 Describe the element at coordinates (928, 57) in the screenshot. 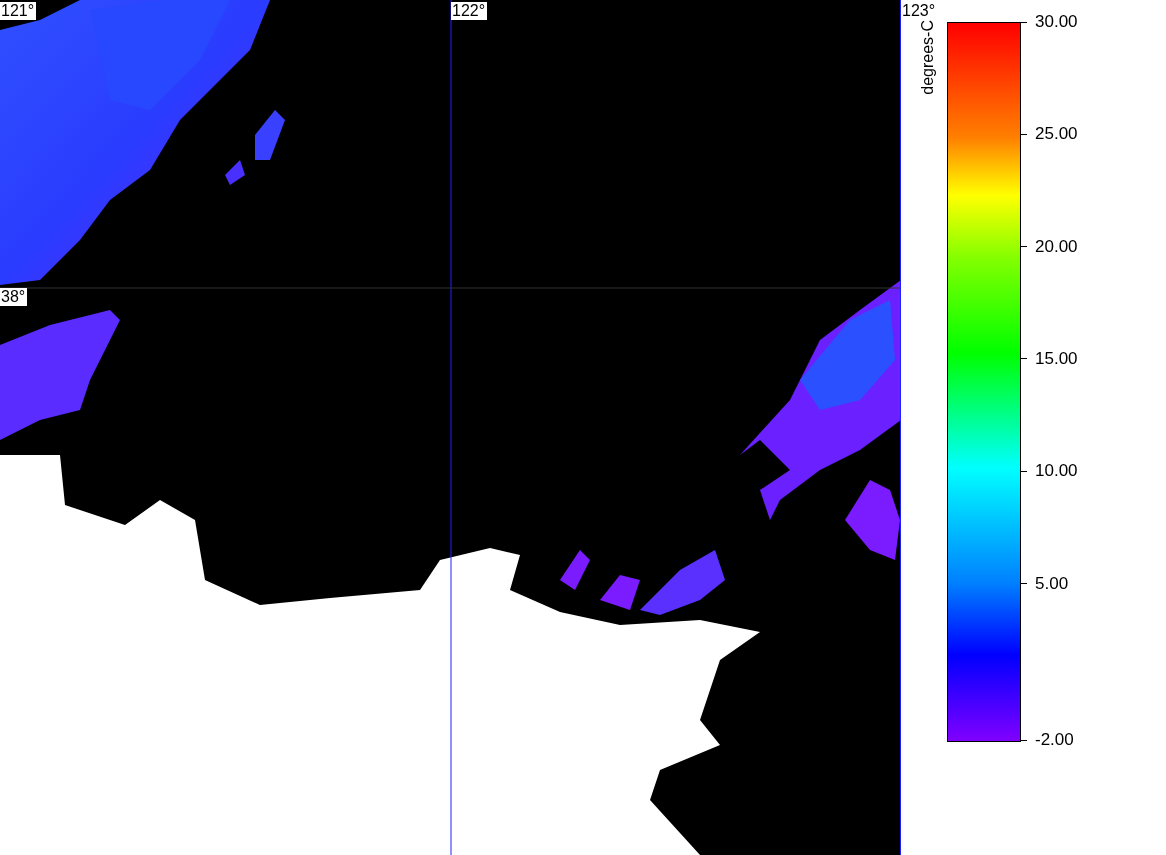

I see `unit-label: degrees-C` at that location.